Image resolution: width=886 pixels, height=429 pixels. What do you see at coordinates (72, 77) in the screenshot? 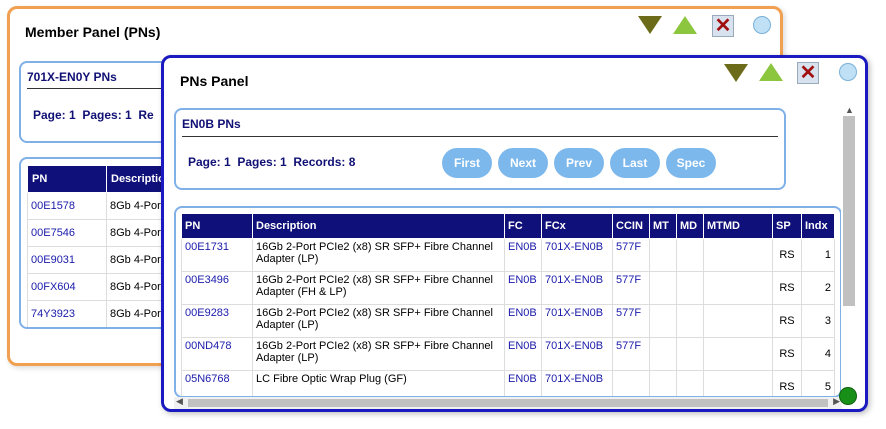
I see `member-info-title: 701X-EN0Y PNs` at bounding box center [72, 77].